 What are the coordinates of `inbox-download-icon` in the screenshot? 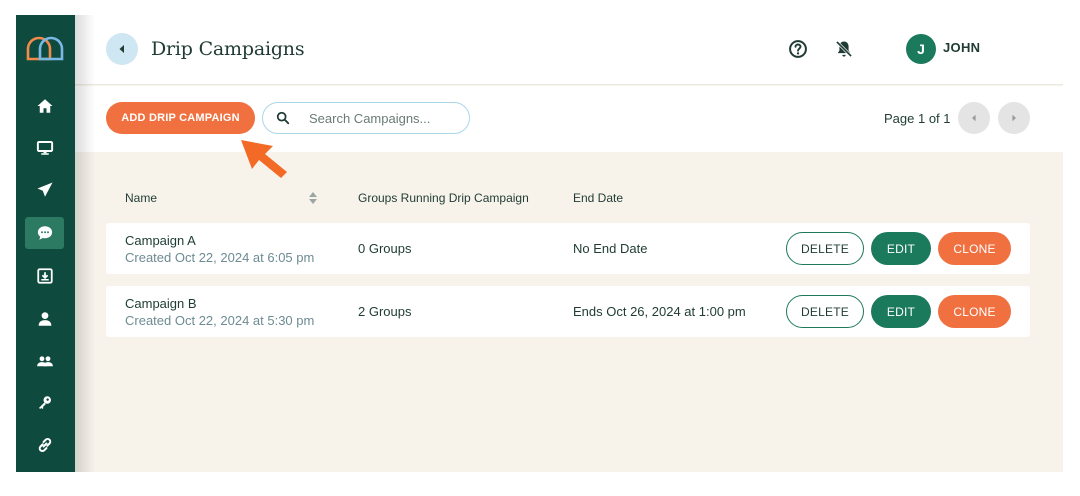 It's located at (44, 276).